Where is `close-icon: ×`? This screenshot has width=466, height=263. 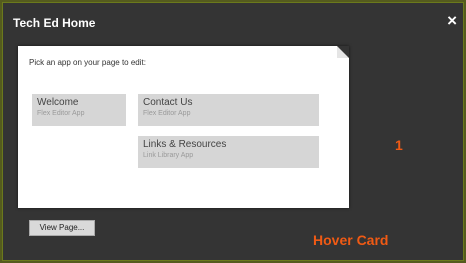
close-icon: × is located at coordinates (452, 20).